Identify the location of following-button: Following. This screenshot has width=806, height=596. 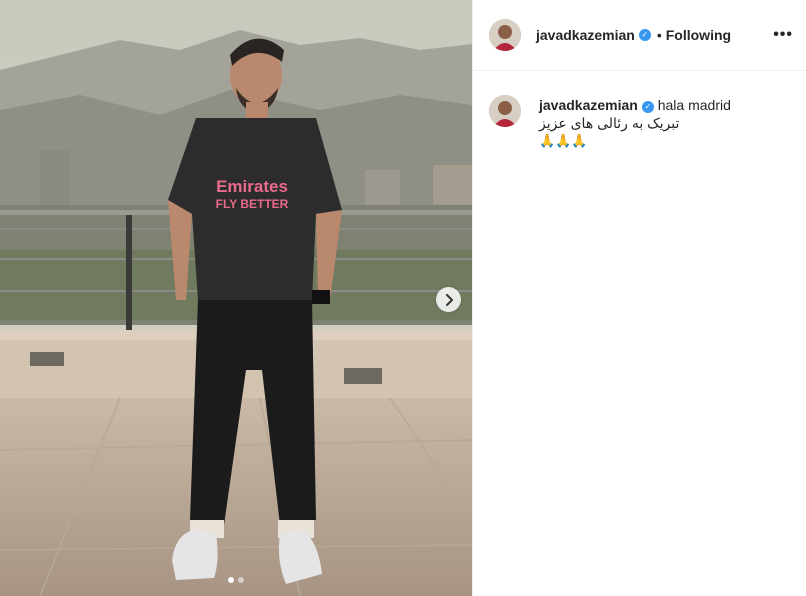
(698, 35).